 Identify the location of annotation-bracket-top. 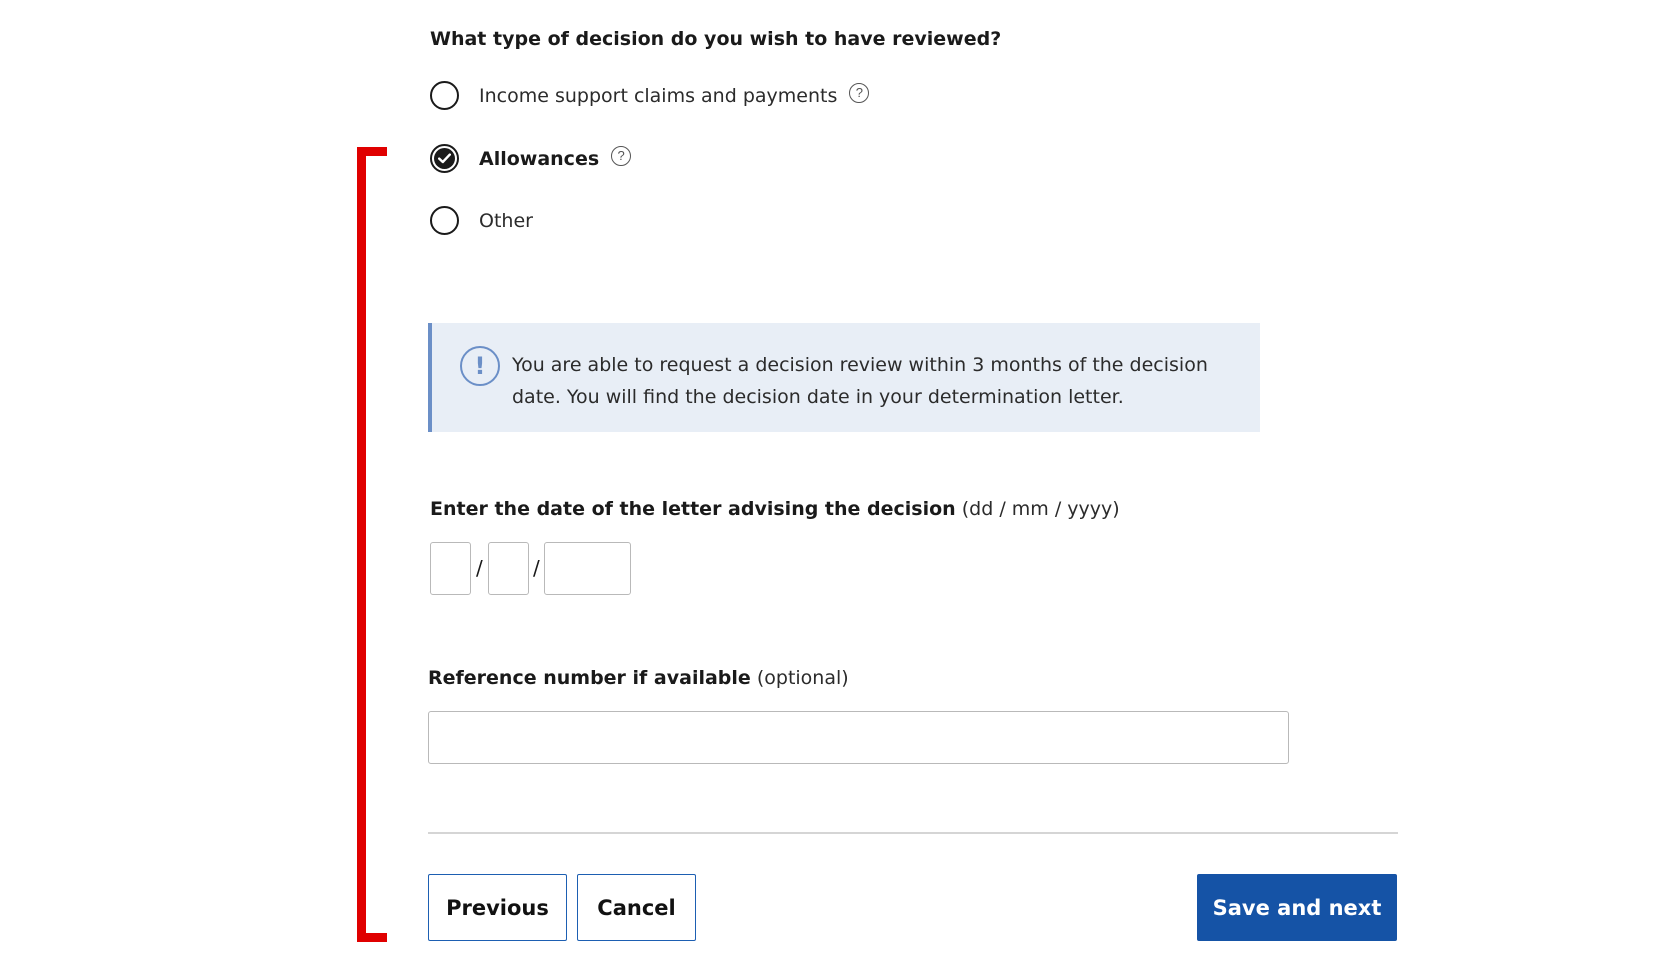
(372, 151).